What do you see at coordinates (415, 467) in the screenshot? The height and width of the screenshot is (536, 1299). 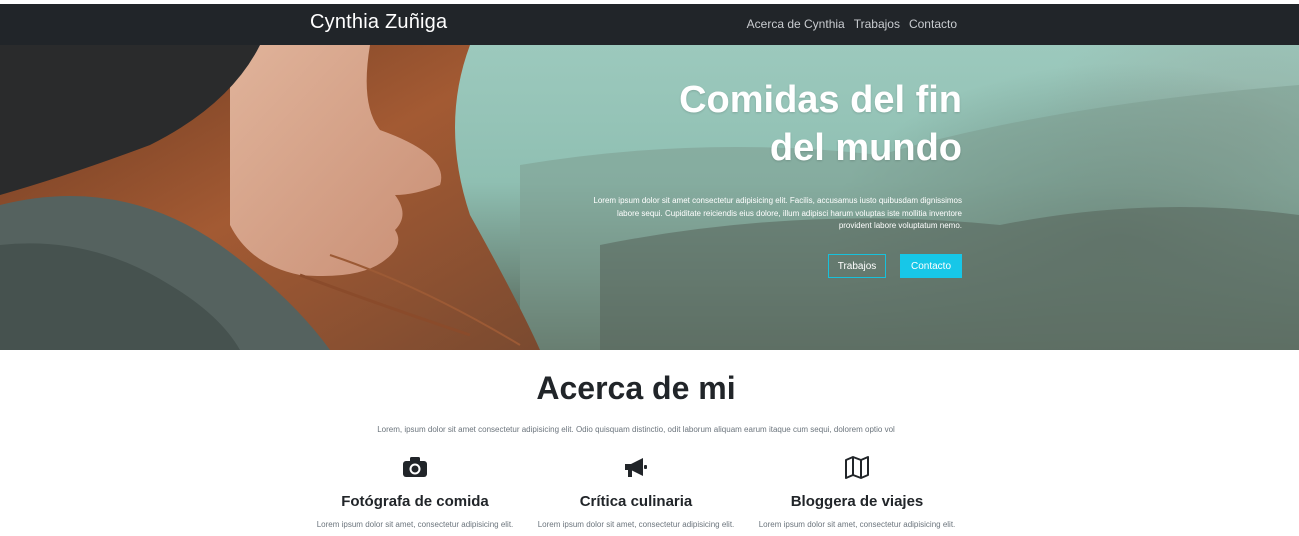 I see `camera-icon` at bounding box center [415, 467].